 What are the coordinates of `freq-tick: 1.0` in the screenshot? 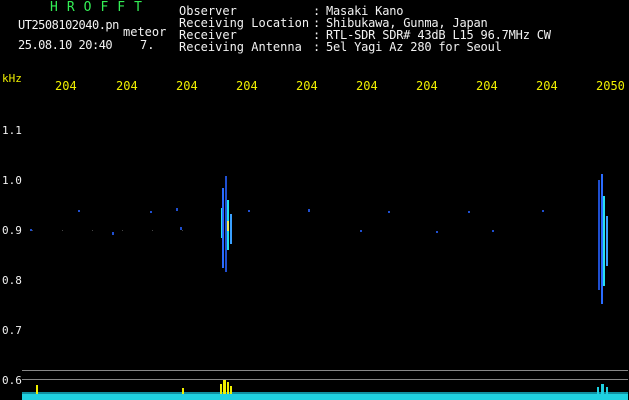 It's located at (12, 180).